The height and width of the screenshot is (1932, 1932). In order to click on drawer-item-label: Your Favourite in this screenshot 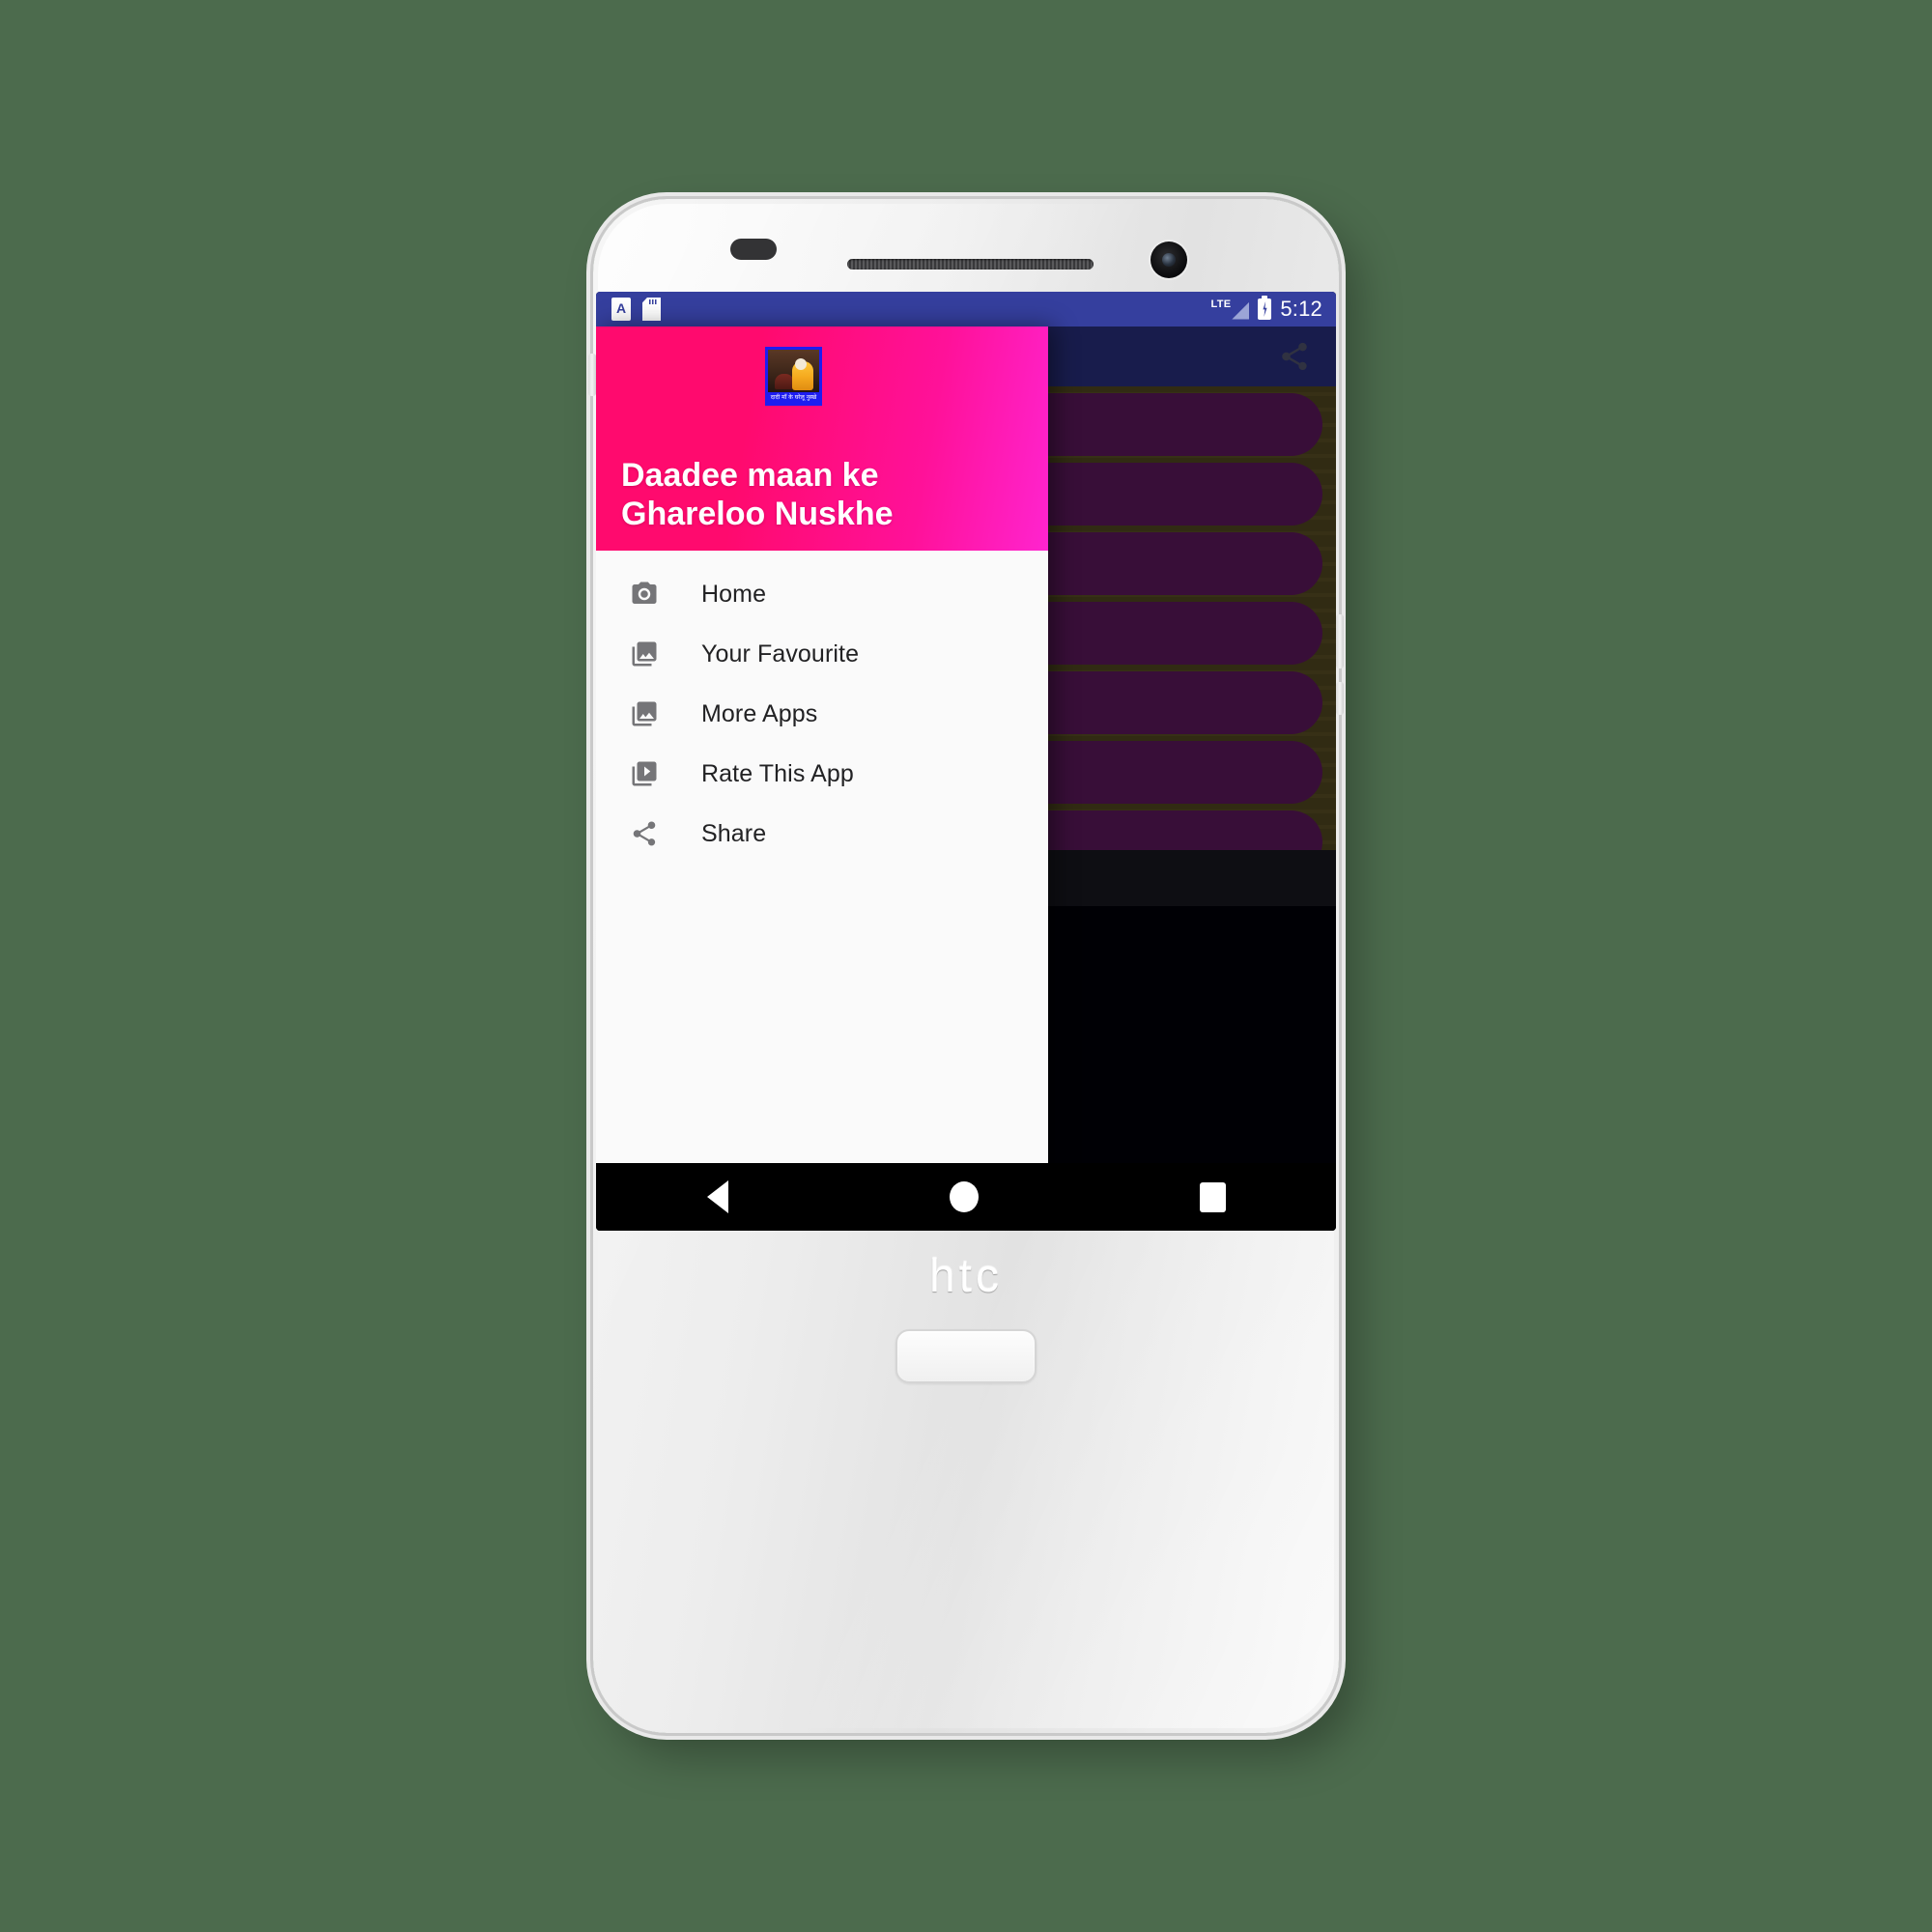, I will do `click(780, 653)`.